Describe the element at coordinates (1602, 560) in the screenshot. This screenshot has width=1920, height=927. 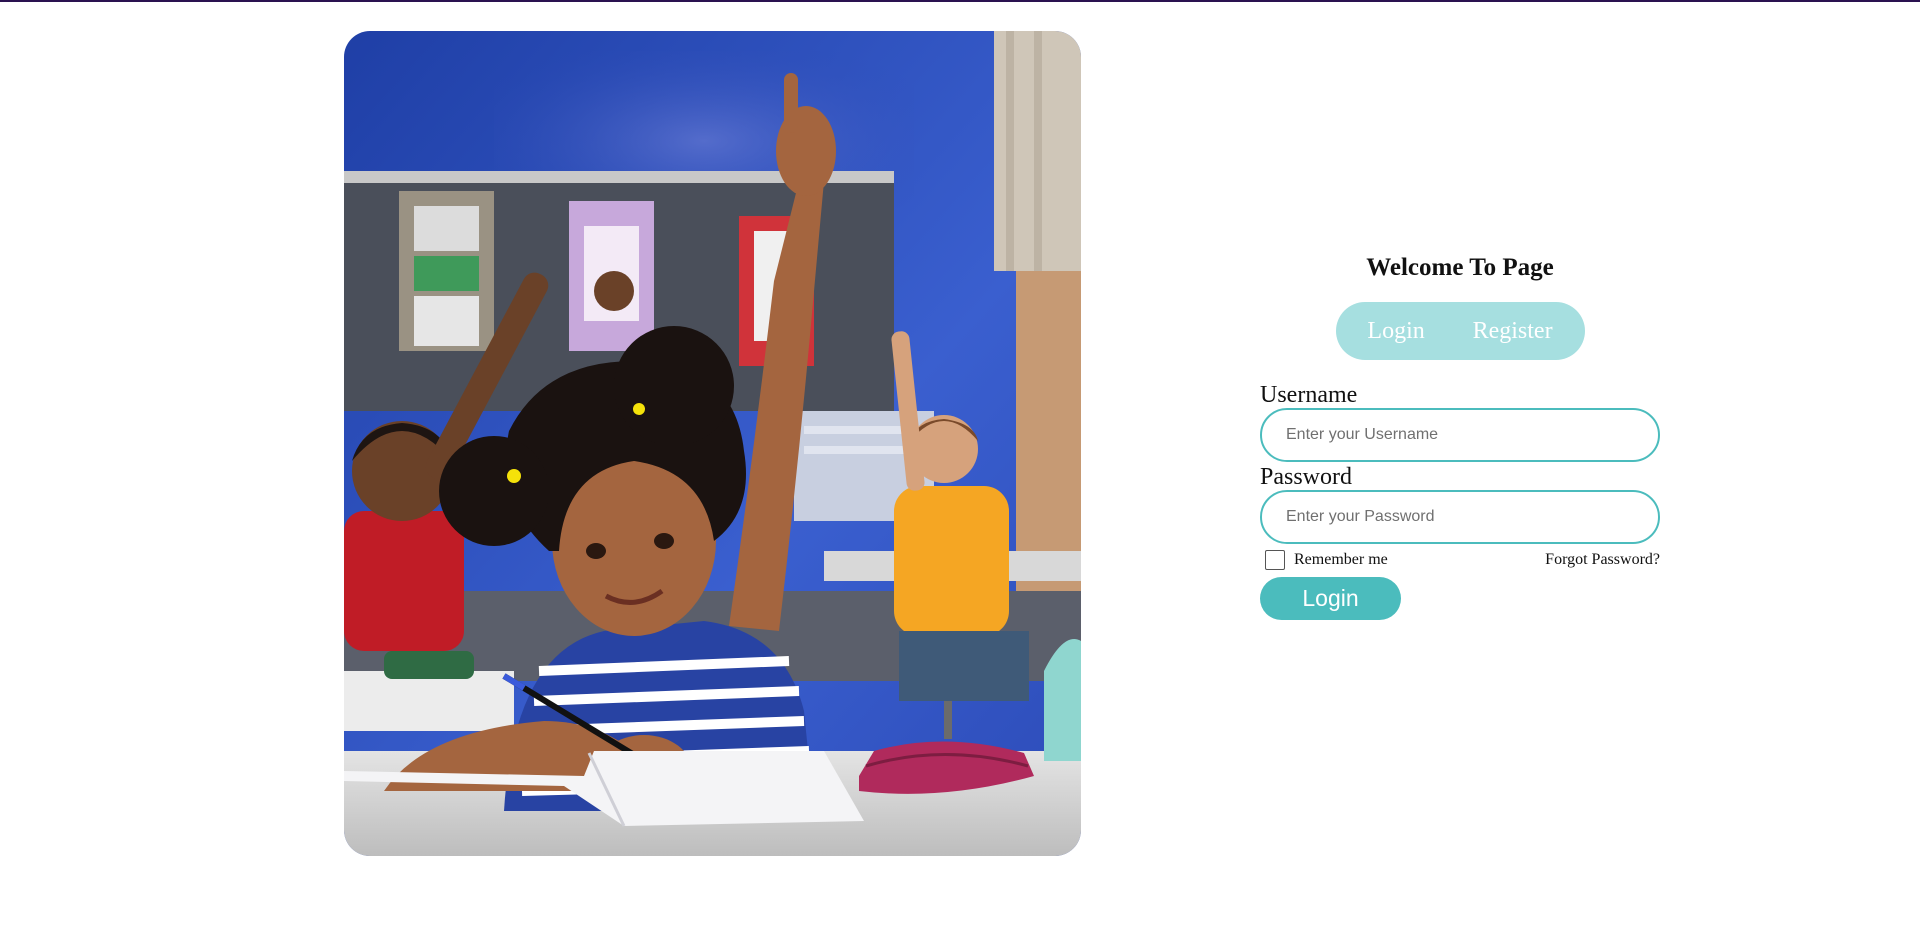
I see `forgot-password-link: Forgot Password?` at that location.